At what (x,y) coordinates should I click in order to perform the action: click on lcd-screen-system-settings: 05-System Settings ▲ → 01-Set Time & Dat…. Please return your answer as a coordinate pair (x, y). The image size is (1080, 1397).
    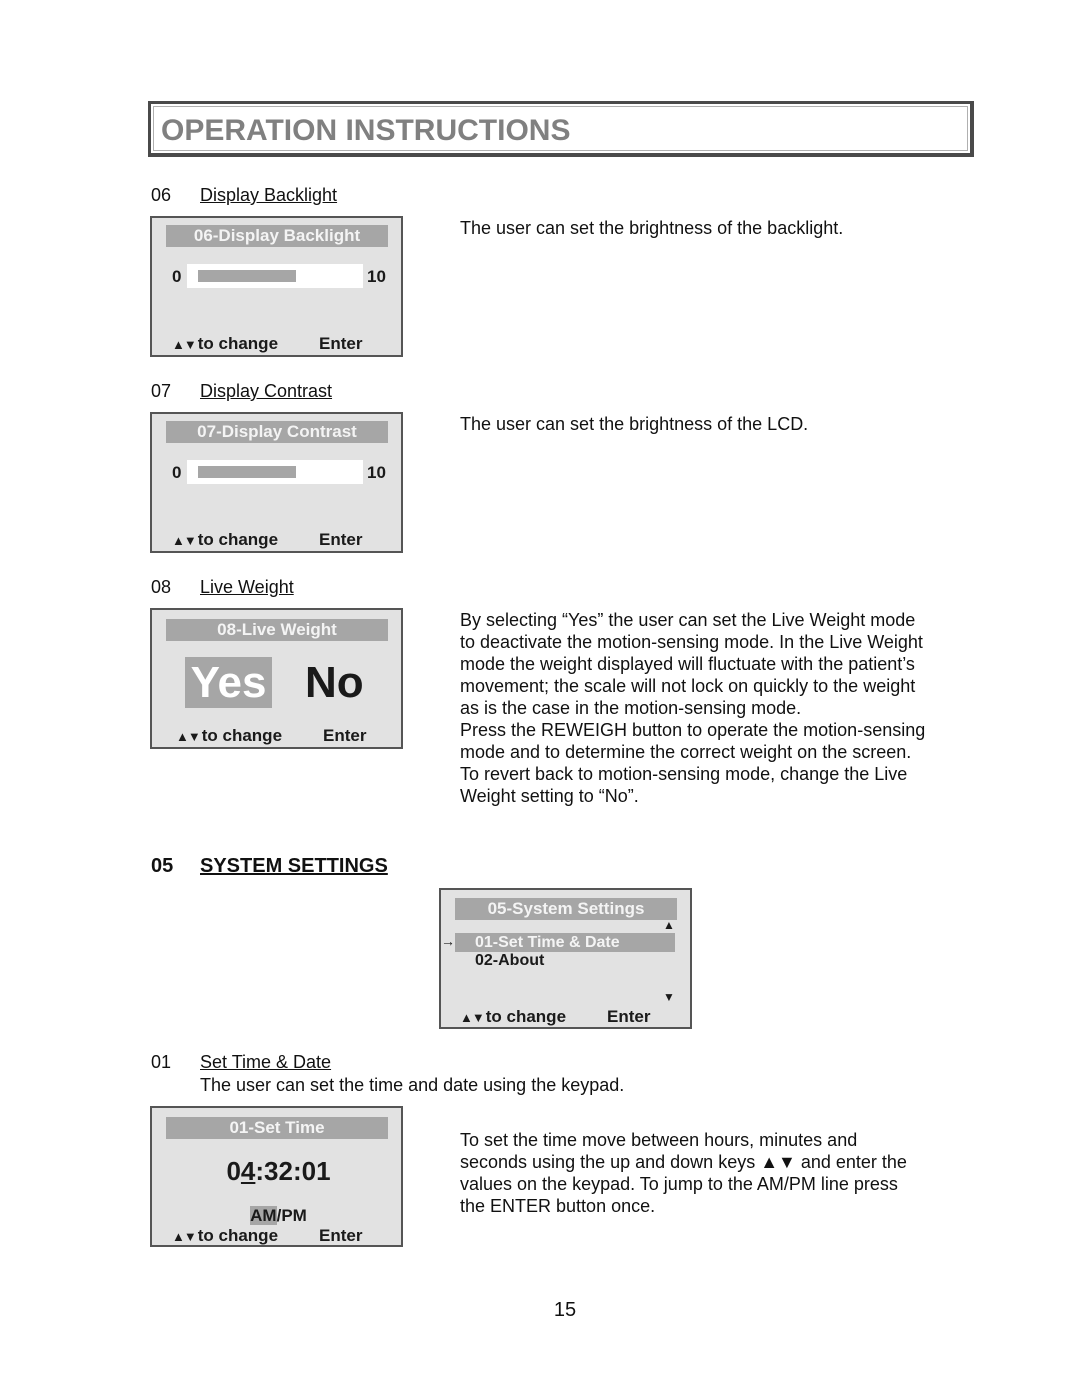
    Looking at the image, I should click on (565, 958).